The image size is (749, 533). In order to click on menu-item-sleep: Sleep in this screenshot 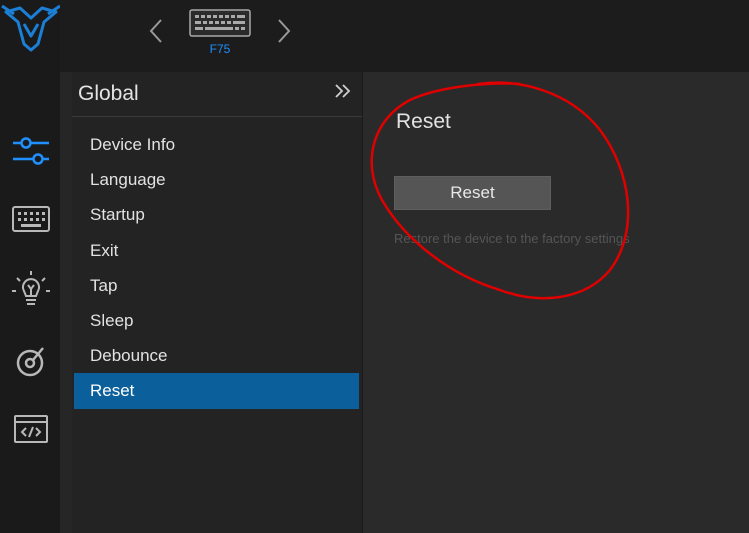, I will do `click(216, 320)`.